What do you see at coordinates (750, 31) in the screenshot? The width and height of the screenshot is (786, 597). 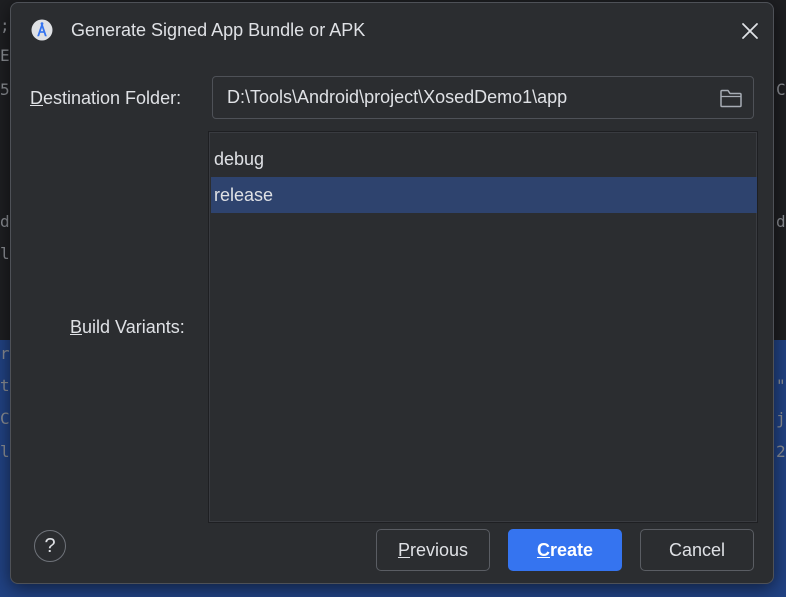 I see `close-icon` at bounding box center [750, 31].